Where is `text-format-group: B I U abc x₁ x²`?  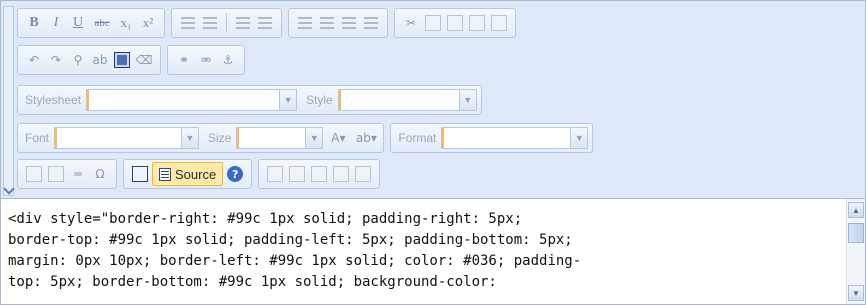 text-format-group: B I U abc x₁ x² is located at coordinates (91, 23).